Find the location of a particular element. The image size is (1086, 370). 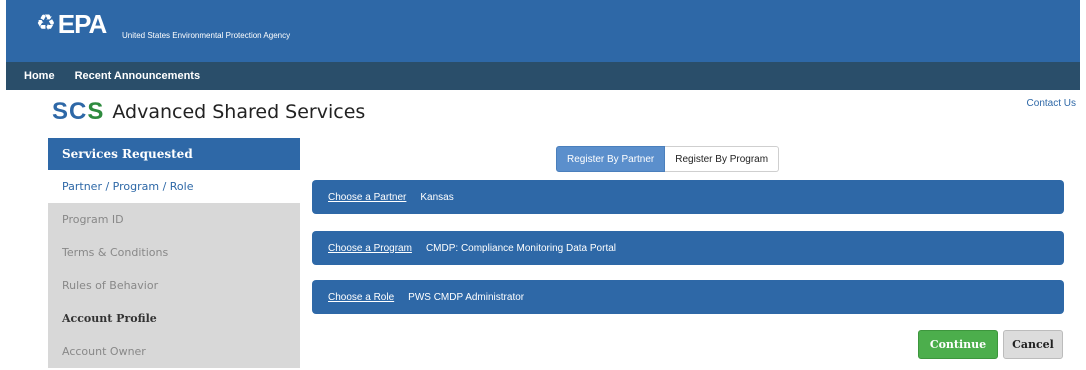

register-by-partner-button: Register By Partner is located at coordinates (611, 159).